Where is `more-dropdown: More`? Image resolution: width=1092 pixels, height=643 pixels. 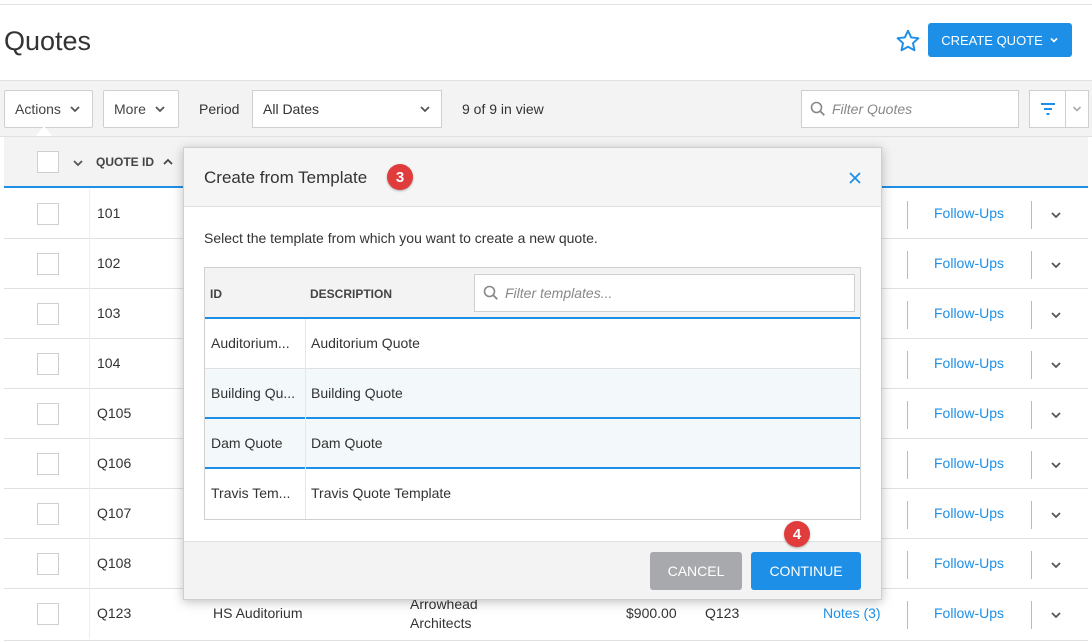
more-dropdown: More is located at coordinates (141, 109).